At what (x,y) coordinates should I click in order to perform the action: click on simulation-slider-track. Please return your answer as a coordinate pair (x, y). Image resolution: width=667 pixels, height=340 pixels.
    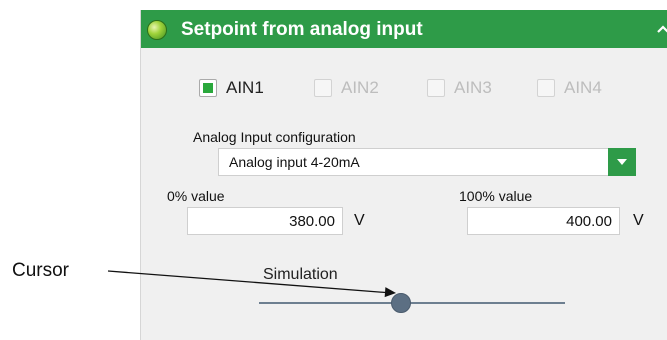
    Looking at the image, I should click on (412, 303).